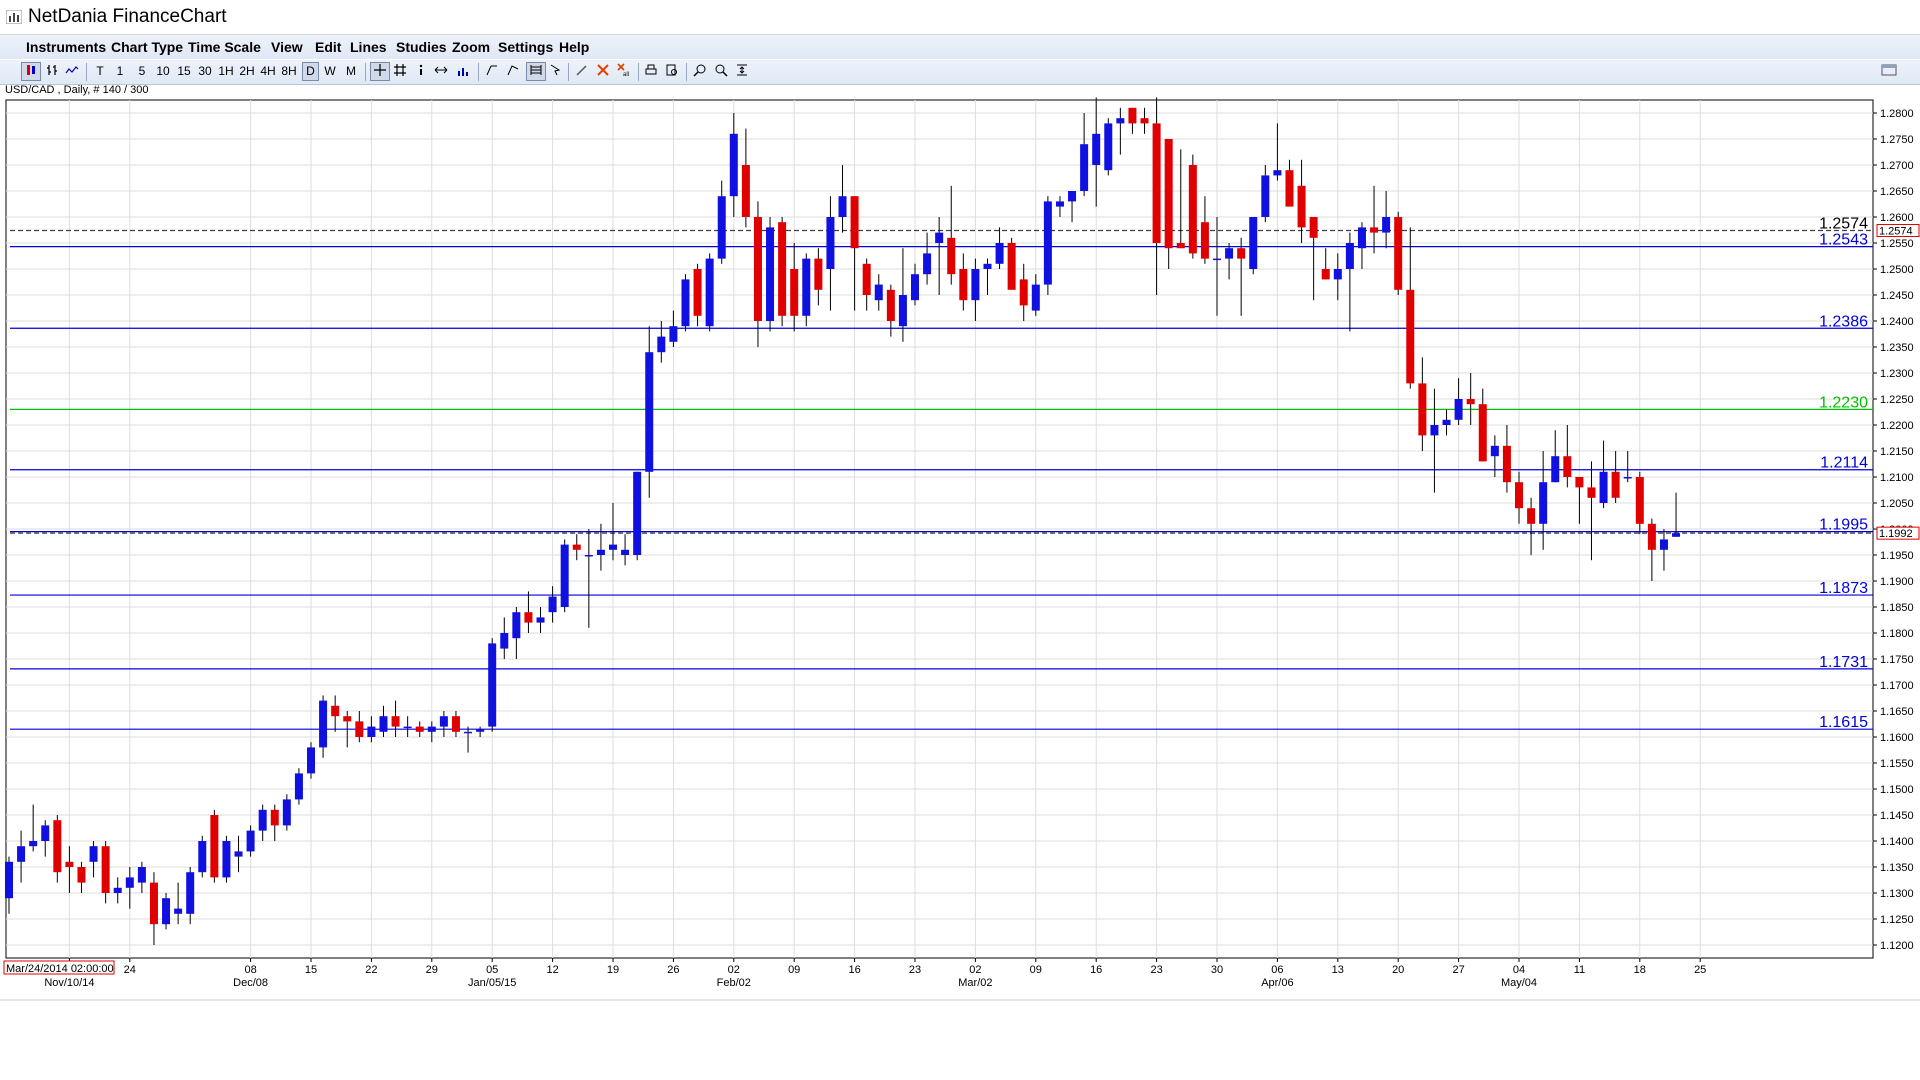 This screenshot has height=1080, width=1920. What do you see at coordinates (1896, 534) in the screenshot?
I see `price-tag: 1.1992` at bounding box center [1896, 534].